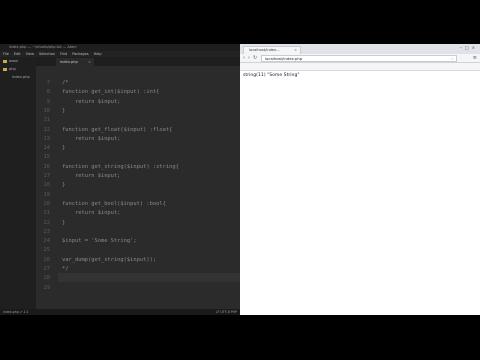 Image resolution: width=480 pixels, height=360 pixels. I want to click on browser-toolbar: ‹ › ↻ localhost/index.php ☆ ≡, so click(360, 58).